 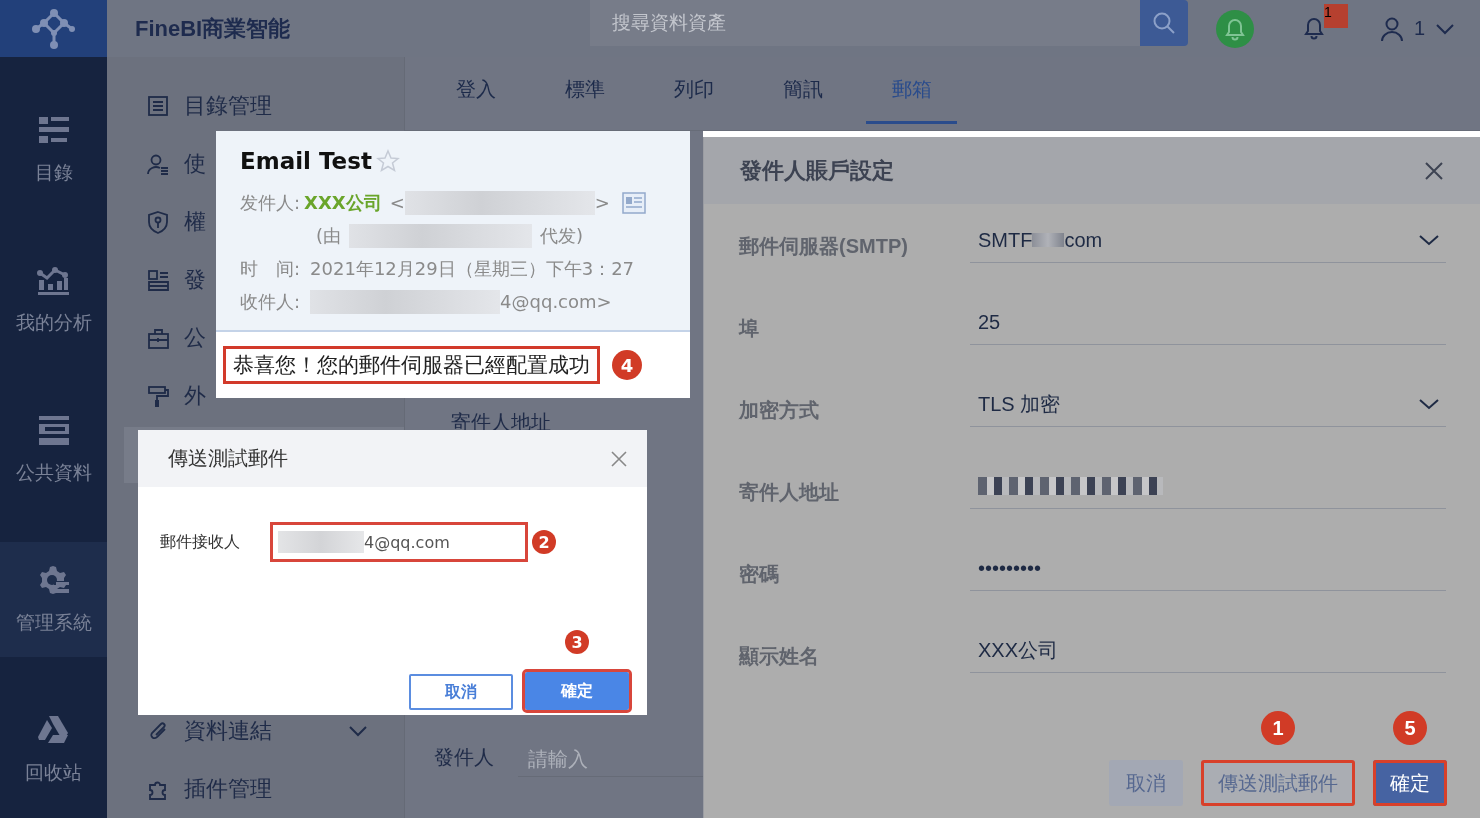 What do you see at coordinates (53, 28) in the screenshot?
I see `network-logo-icon` at bounding box center [53, 28].